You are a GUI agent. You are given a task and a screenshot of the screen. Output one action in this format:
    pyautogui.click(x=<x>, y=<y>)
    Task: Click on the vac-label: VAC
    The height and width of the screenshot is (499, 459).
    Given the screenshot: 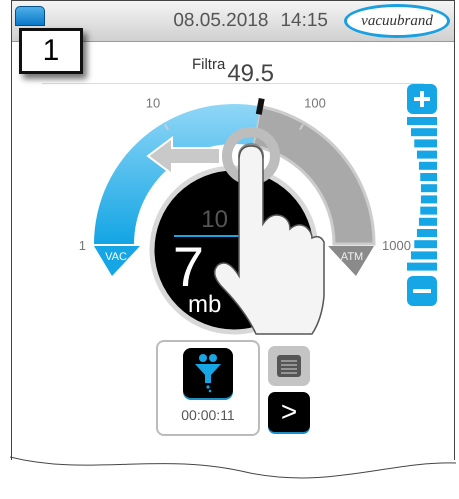 What is the action you would take?
    pyautogui.click(x=116, y=257)
    